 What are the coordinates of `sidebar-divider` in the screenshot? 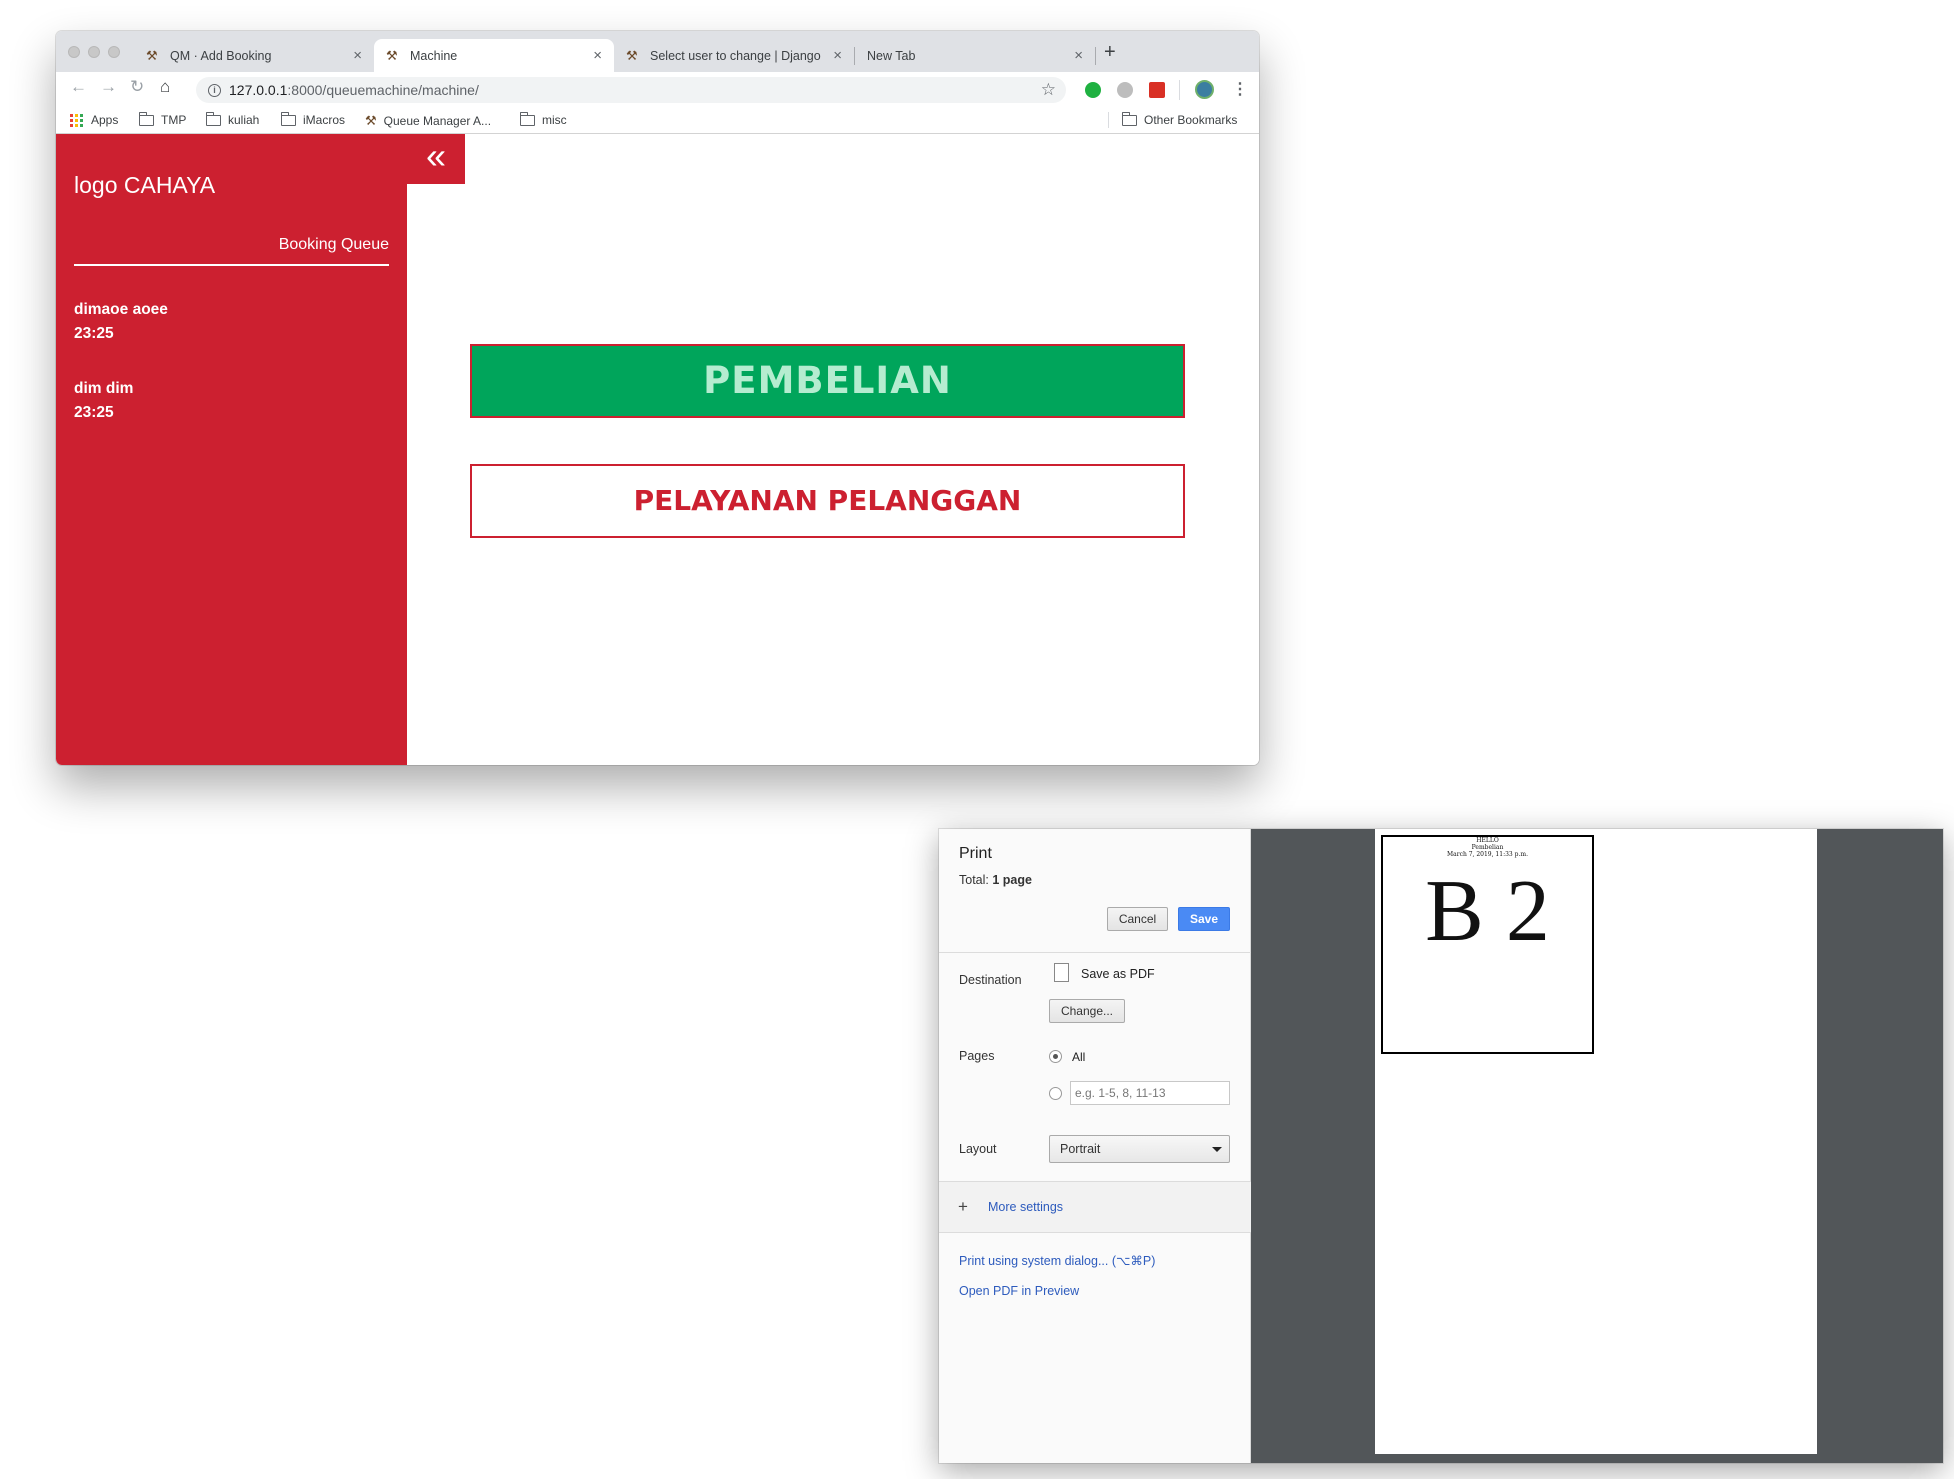 It's located at (231, 265).